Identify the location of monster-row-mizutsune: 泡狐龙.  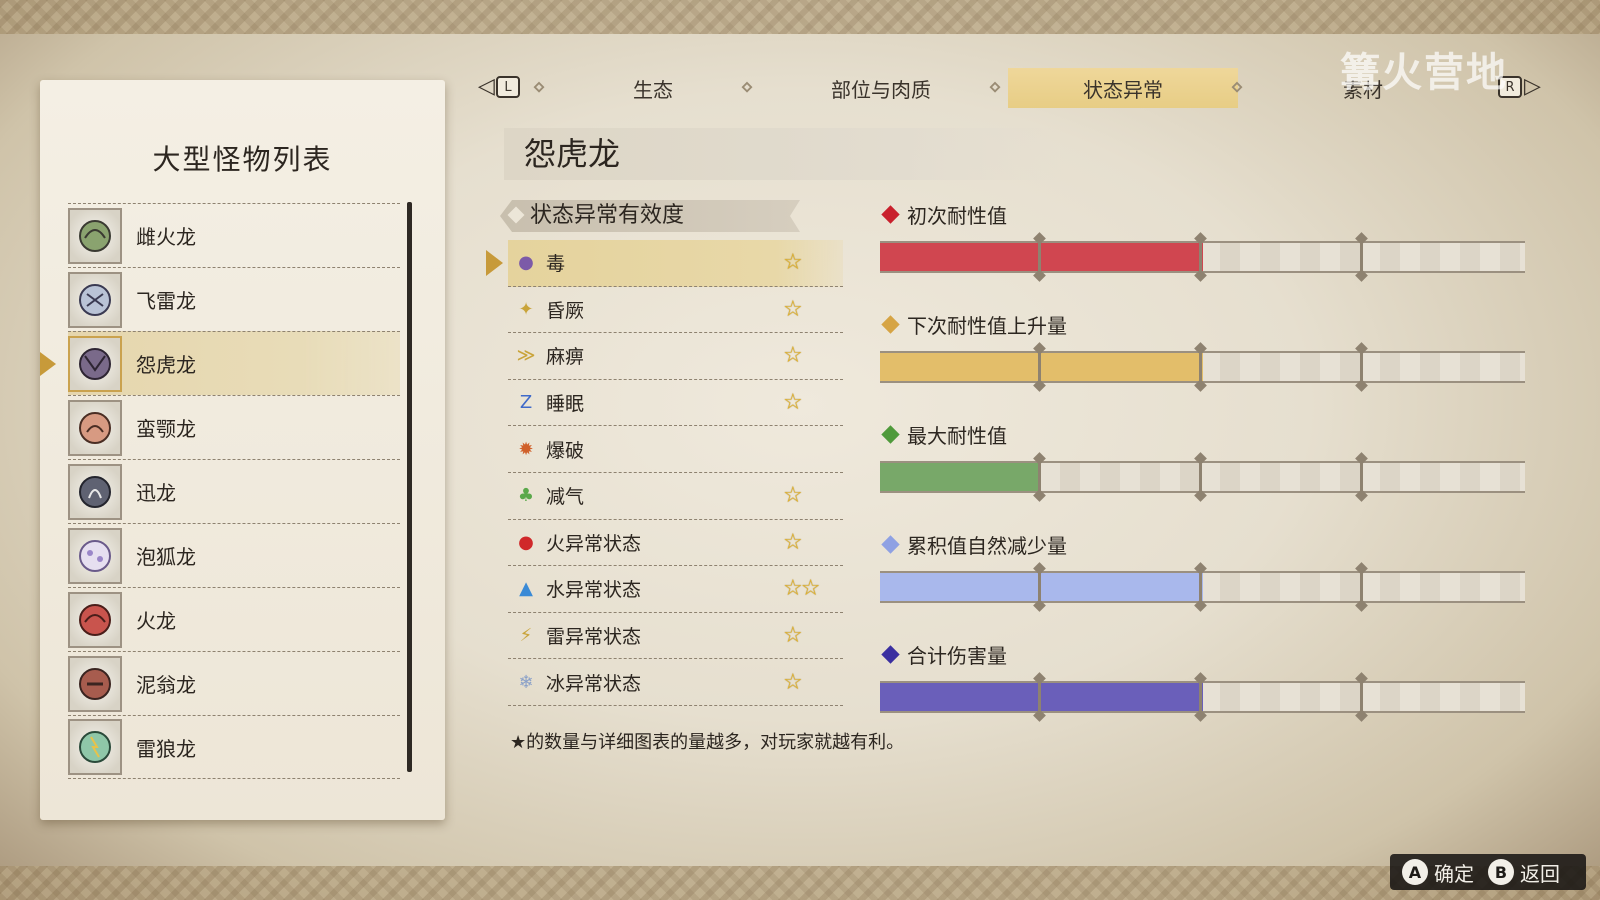
(234, 555).